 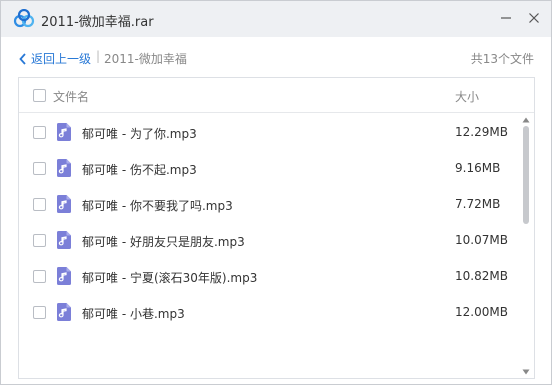 What do you see at coordinates (481, 132) in the screenshot?
I see `file-size: 12.29MB` at bounding box center [481, 132].